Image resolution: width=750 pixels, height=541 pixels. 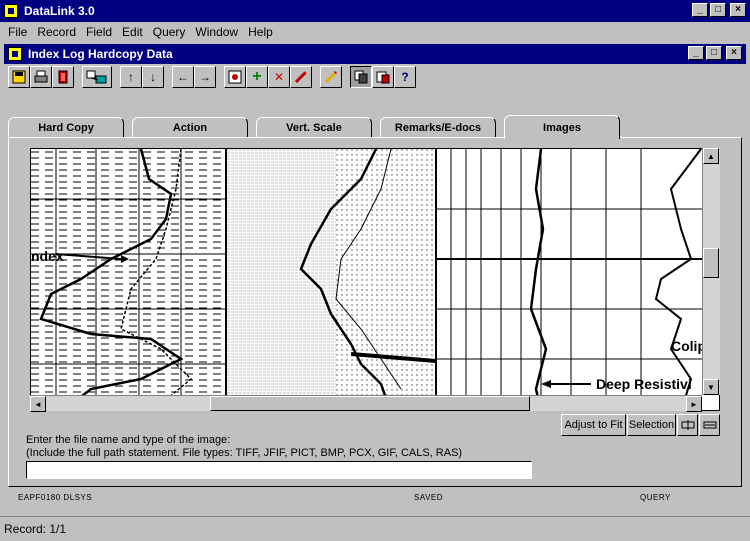 I want to click on image-horizontal-scrollbar: ◄ ►, so click(x=366, y=403).